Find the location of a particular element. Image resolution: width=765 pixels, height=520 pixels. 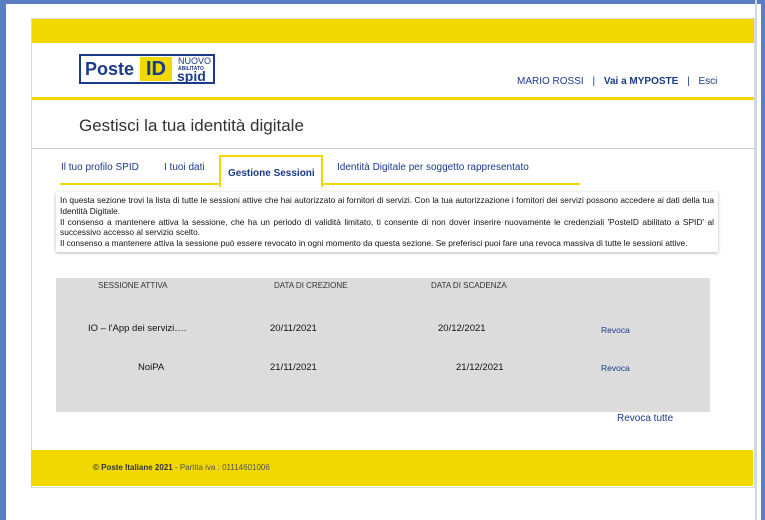

tab-gestione-sessioni-label: Gestione Sessioni is located at coordinates (271, 173).